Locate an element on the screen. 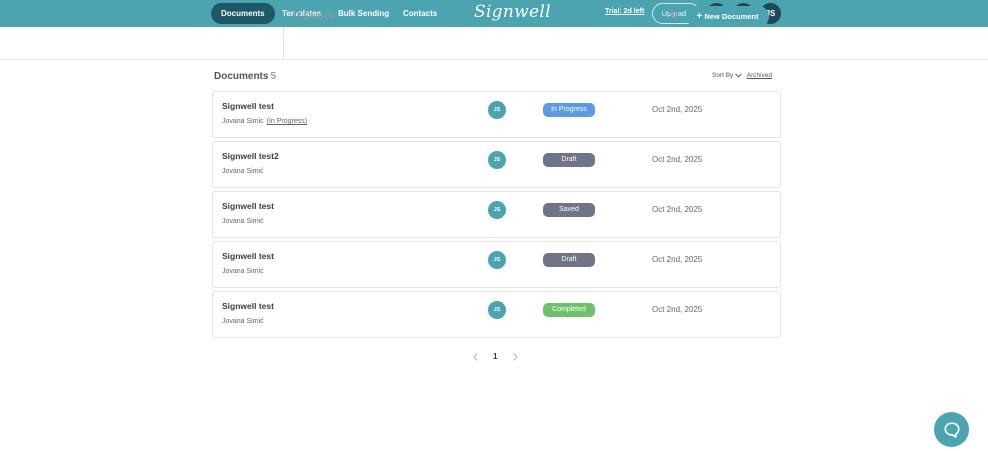 Image resolution: width=988 pixels, height=451 pixels. document-name: Signwell test2 is located at coordinates (250, 156).